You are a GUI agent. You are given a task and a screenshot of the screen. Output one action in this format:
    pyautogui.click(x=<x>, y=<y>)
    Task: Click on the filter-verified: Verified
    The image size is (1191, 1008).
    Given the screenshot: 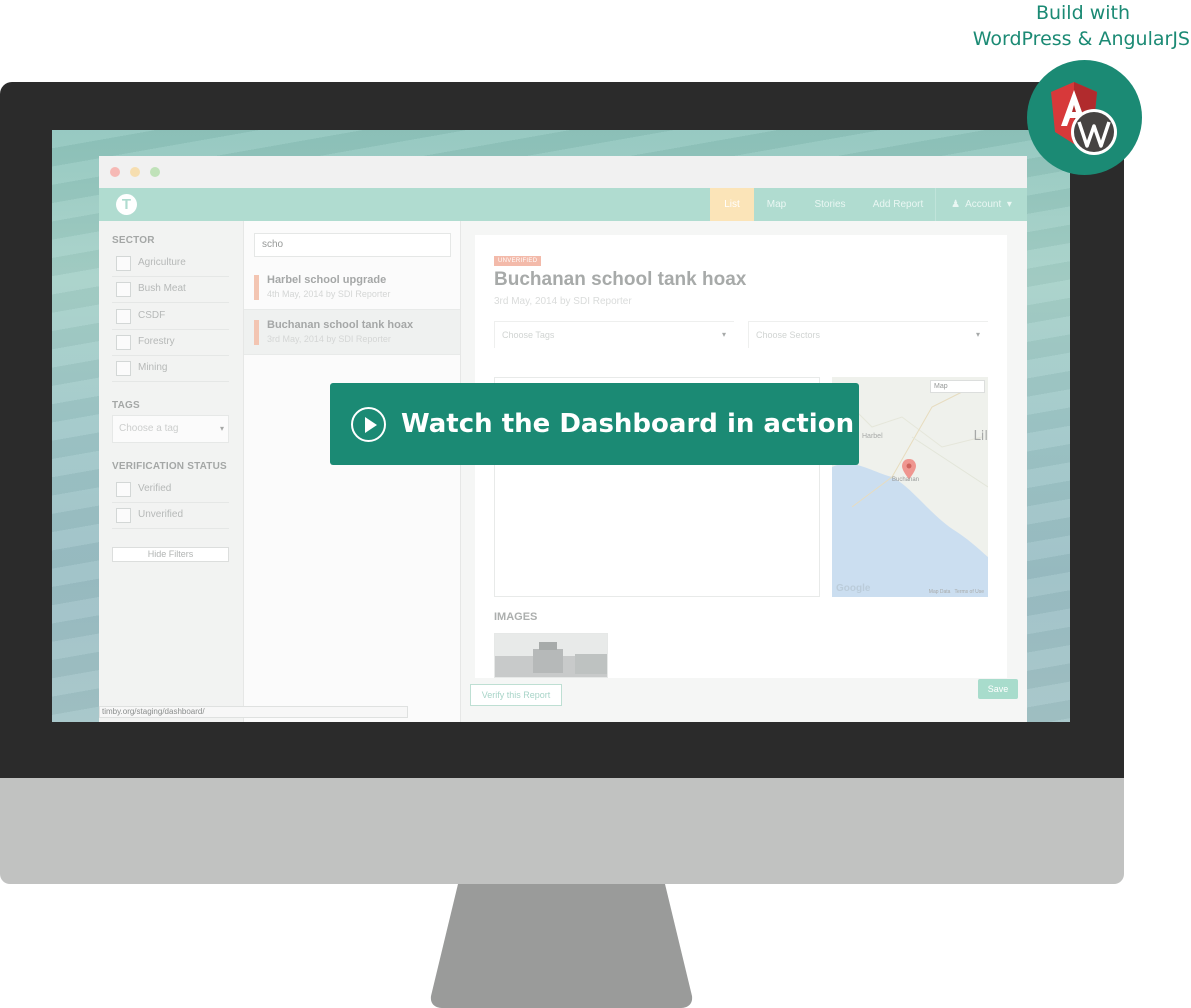 What is the action you would take?
    pyautogui.click(x=170, y=490)
    